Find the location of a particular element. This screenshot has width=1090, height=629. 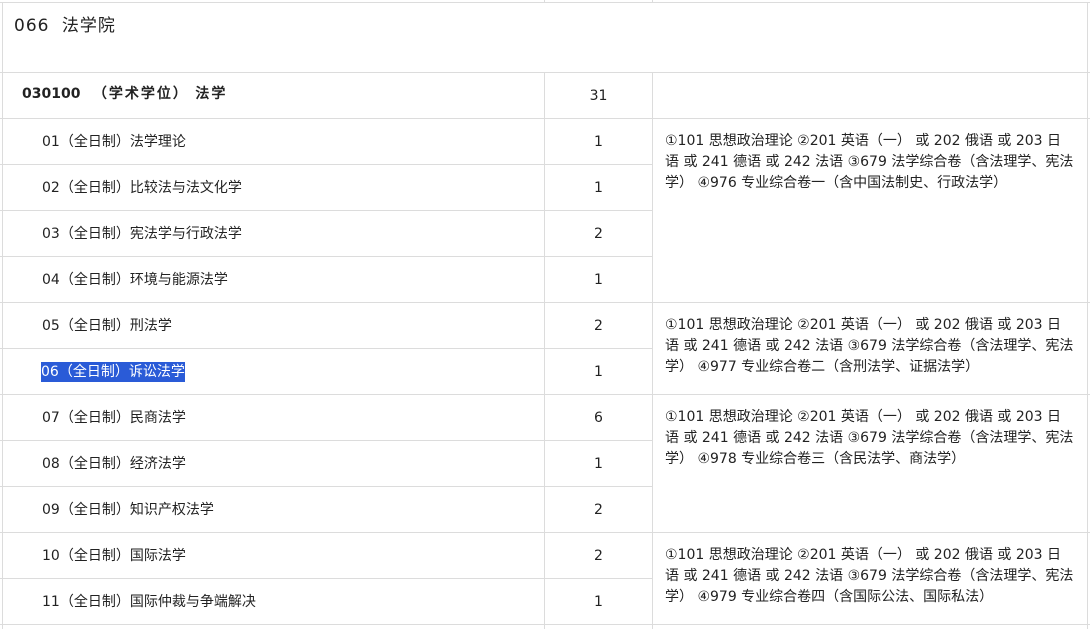

direction-label: 10（全日制）国际法学 is located at coordinates (114, 556).